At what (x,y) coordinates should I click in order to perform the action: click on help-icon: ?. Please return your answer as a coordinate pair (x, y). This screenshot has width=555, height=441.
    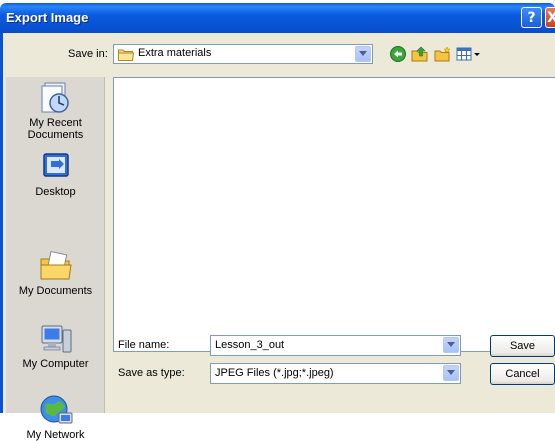
    Looking at the image, I should click on (531, 17).